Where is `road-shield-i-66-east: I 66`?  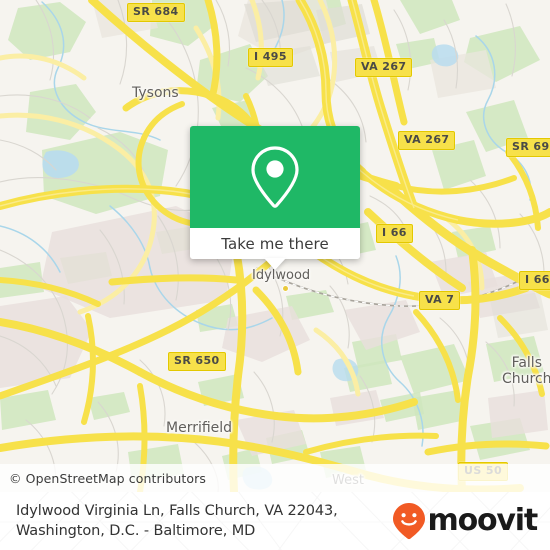
road-shield-i-66-east: I 66 is located at coordinates (534, 280).